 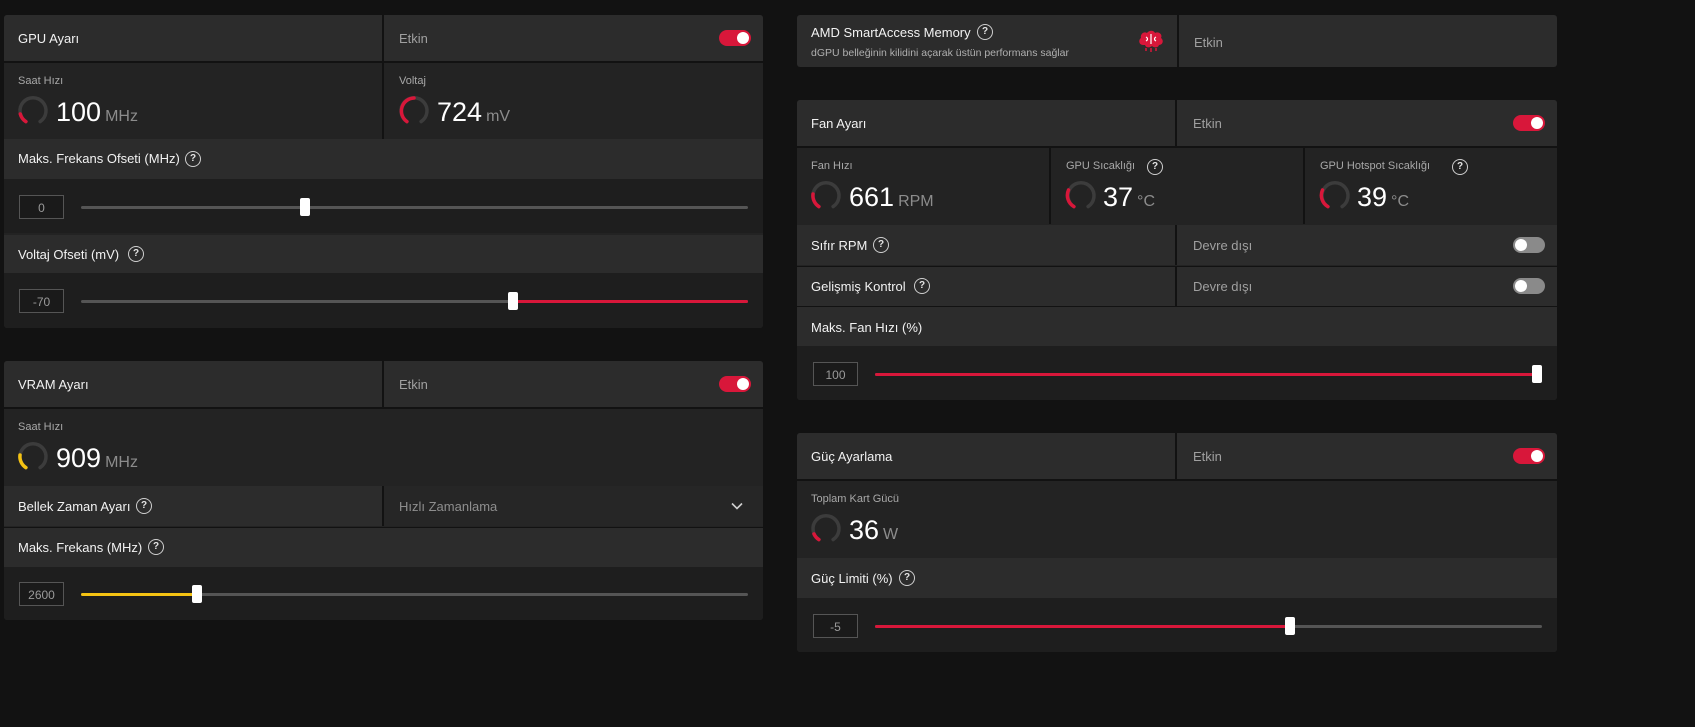 What do you see at coordinates (53, 384) in the screenshot?
I see `vram-tuning-title: VRAM Ayarı` at bounding box center [53, 384].